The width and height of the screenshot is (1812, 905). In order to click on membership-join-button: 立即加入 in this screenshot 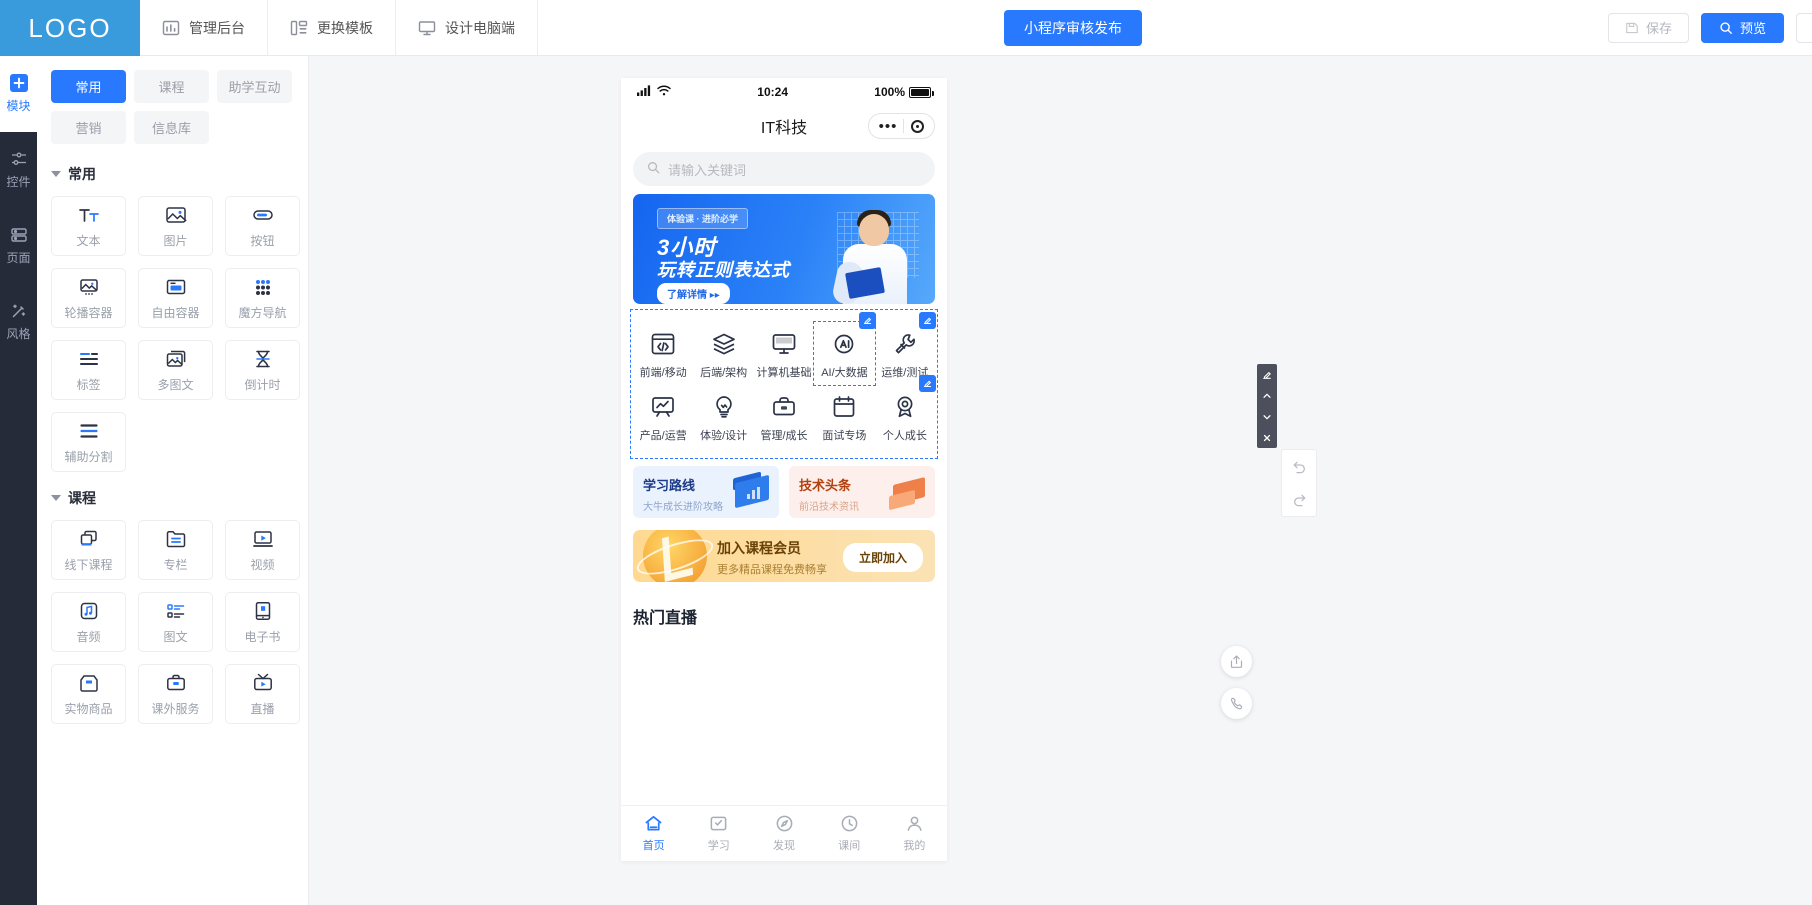, I will do `click(882, 557)`.